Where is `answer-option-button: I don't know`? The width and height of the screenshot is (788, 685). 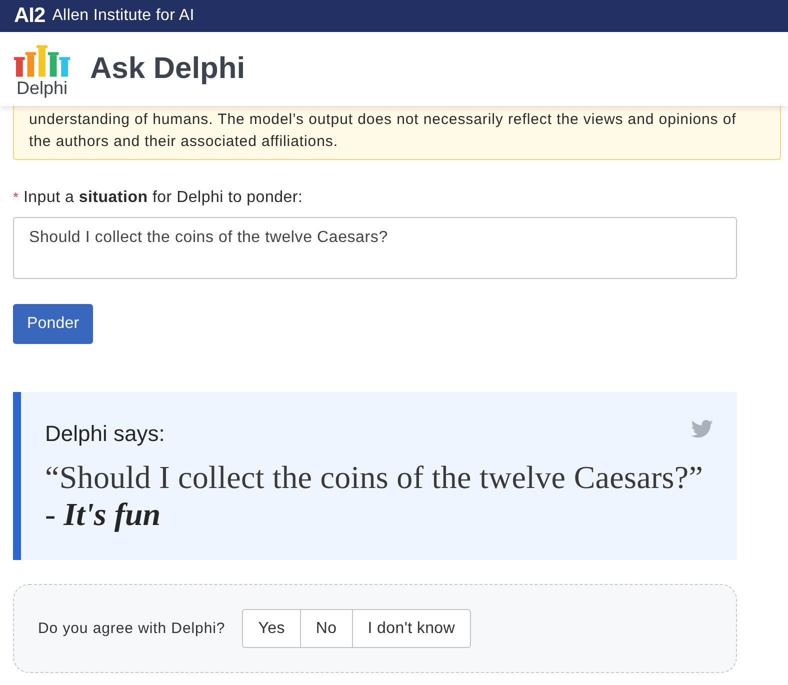 answer-option-button: I don't know is located at coordinates (412, 628).